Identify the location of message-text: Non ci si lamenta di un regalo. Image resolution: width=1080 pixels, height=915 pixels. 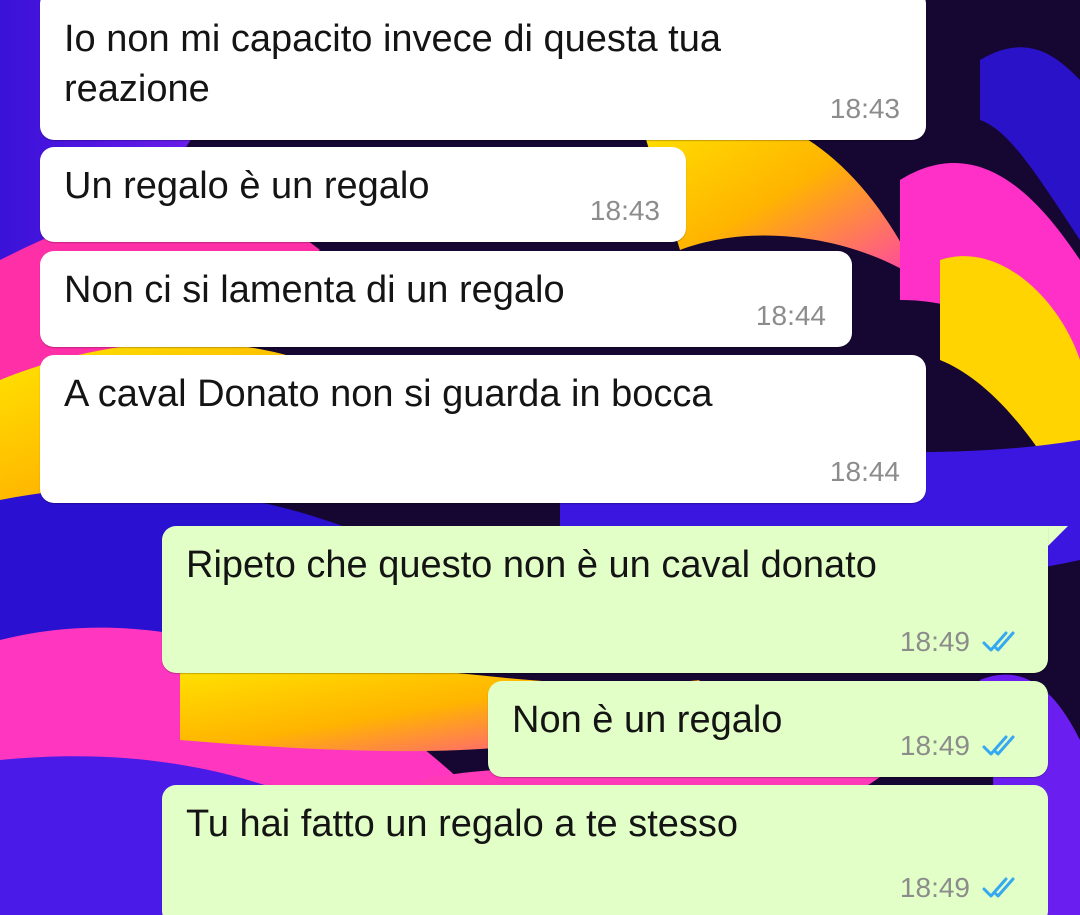
(314, 290).